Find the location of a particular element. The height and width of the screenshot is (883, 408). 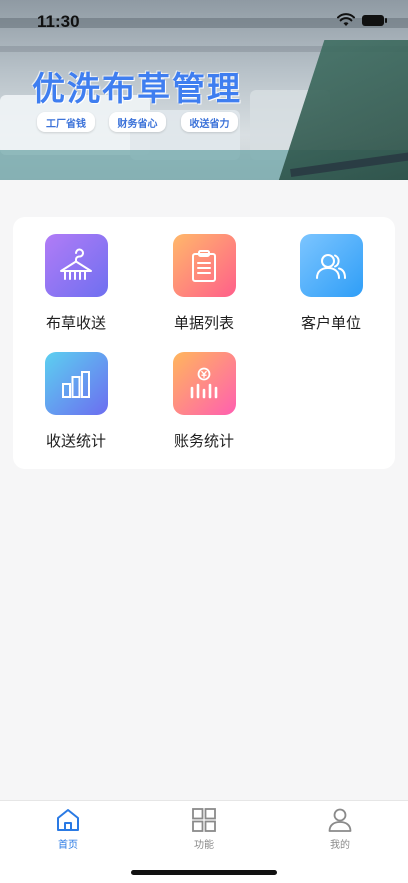

tab-label: 我的 is located at coordinates (340, 845).